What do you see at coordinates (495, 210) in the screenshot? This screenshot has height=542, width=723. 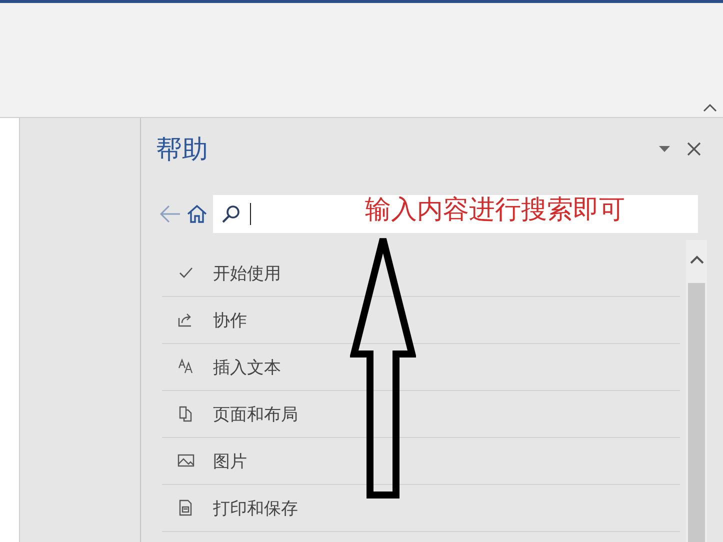 I see `annotation-text: 输入内容进行搜索即可` at bounding box center [495, 210].